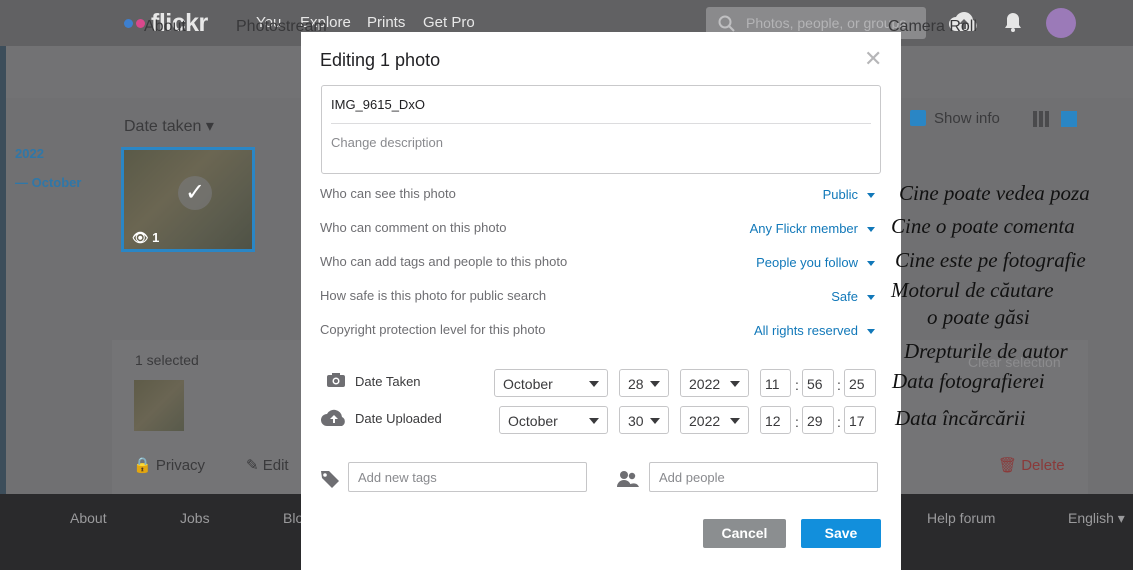 Image resolution: width=1133 pixels, height=570 pixels. I want to click on sort-label: Date taken, so click(163, 126).